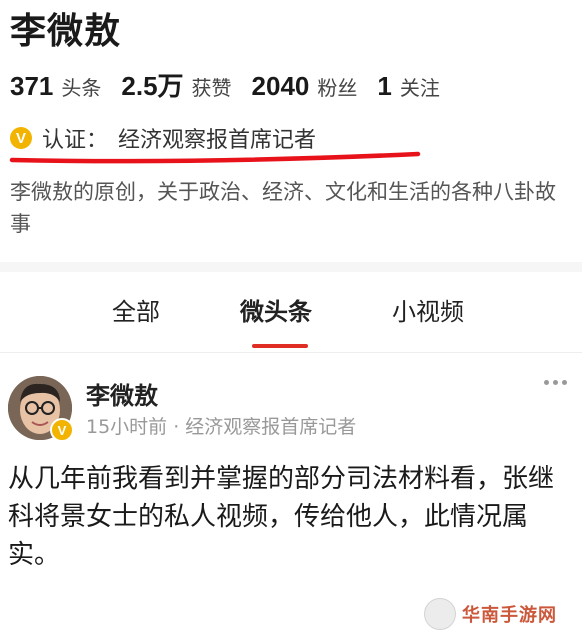 The width and height of the screenshot is (582, 633). What do you see at coordinates (419, 88) in the screenshot?
I see `stat-following-label: 关注` at bounding box center [419, 88].